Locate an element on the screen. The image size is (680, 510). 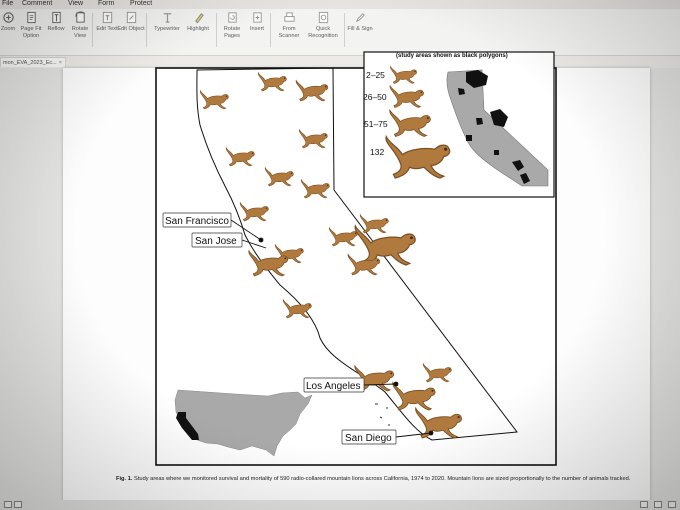
city-label-san-diego: San Diego is located at coordinates (368, 438).